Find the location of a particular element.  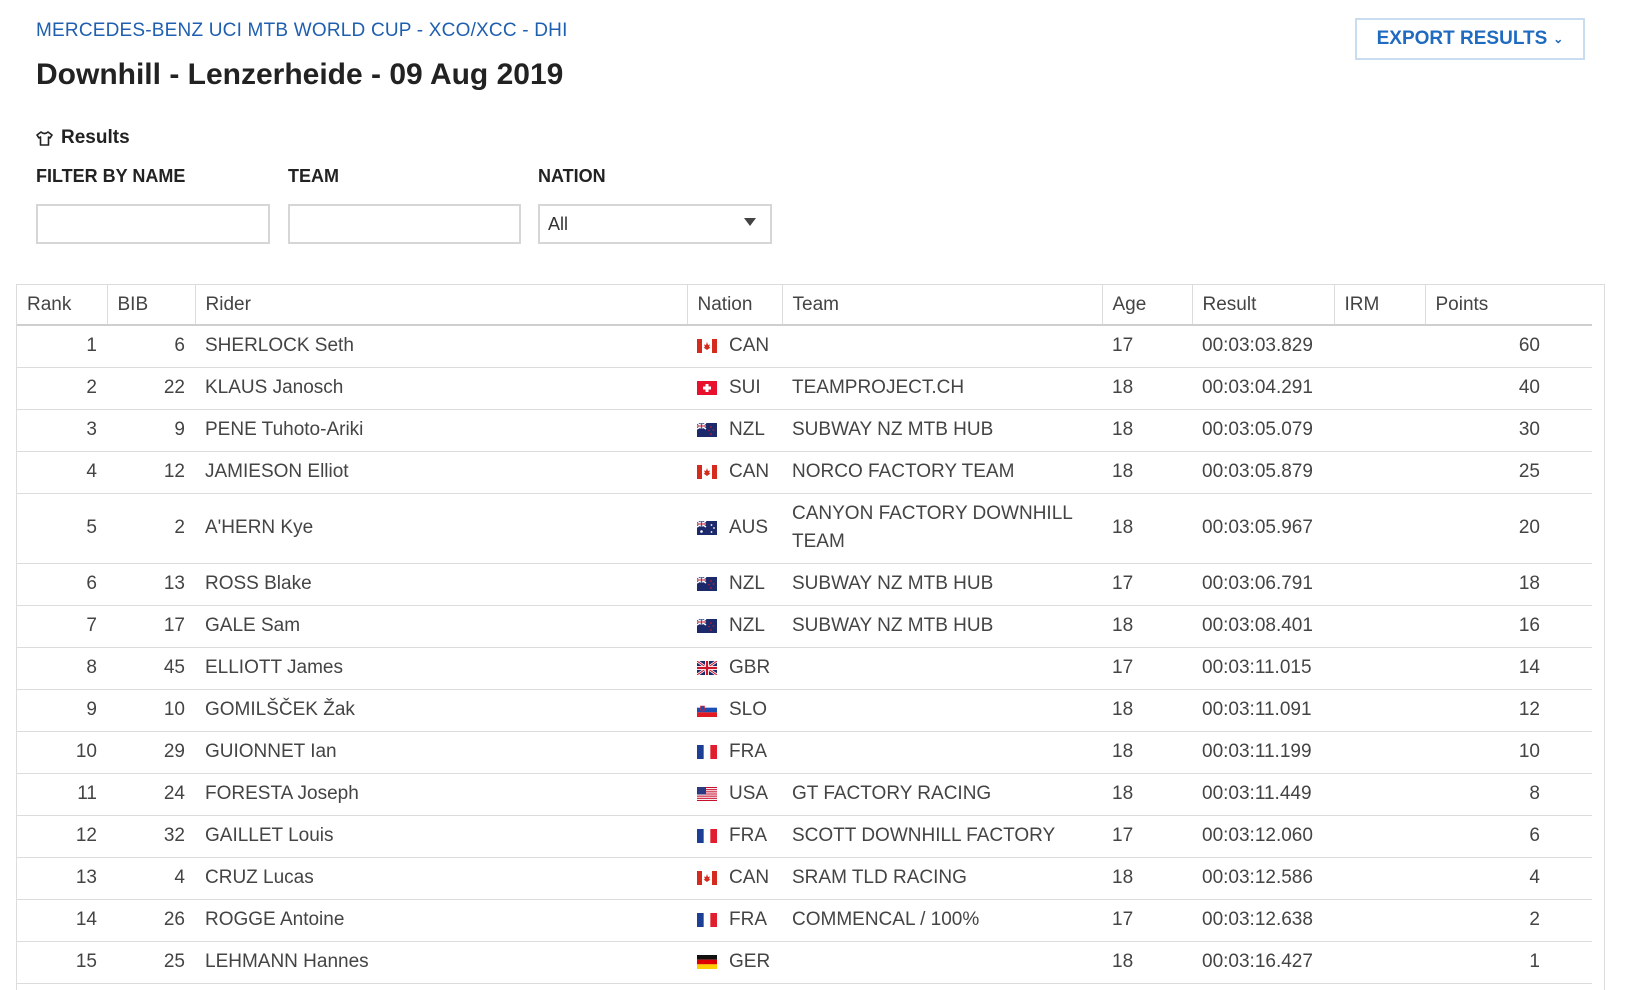

result-cell: 00:03:12.586 is located at coordinates (1263, 878).